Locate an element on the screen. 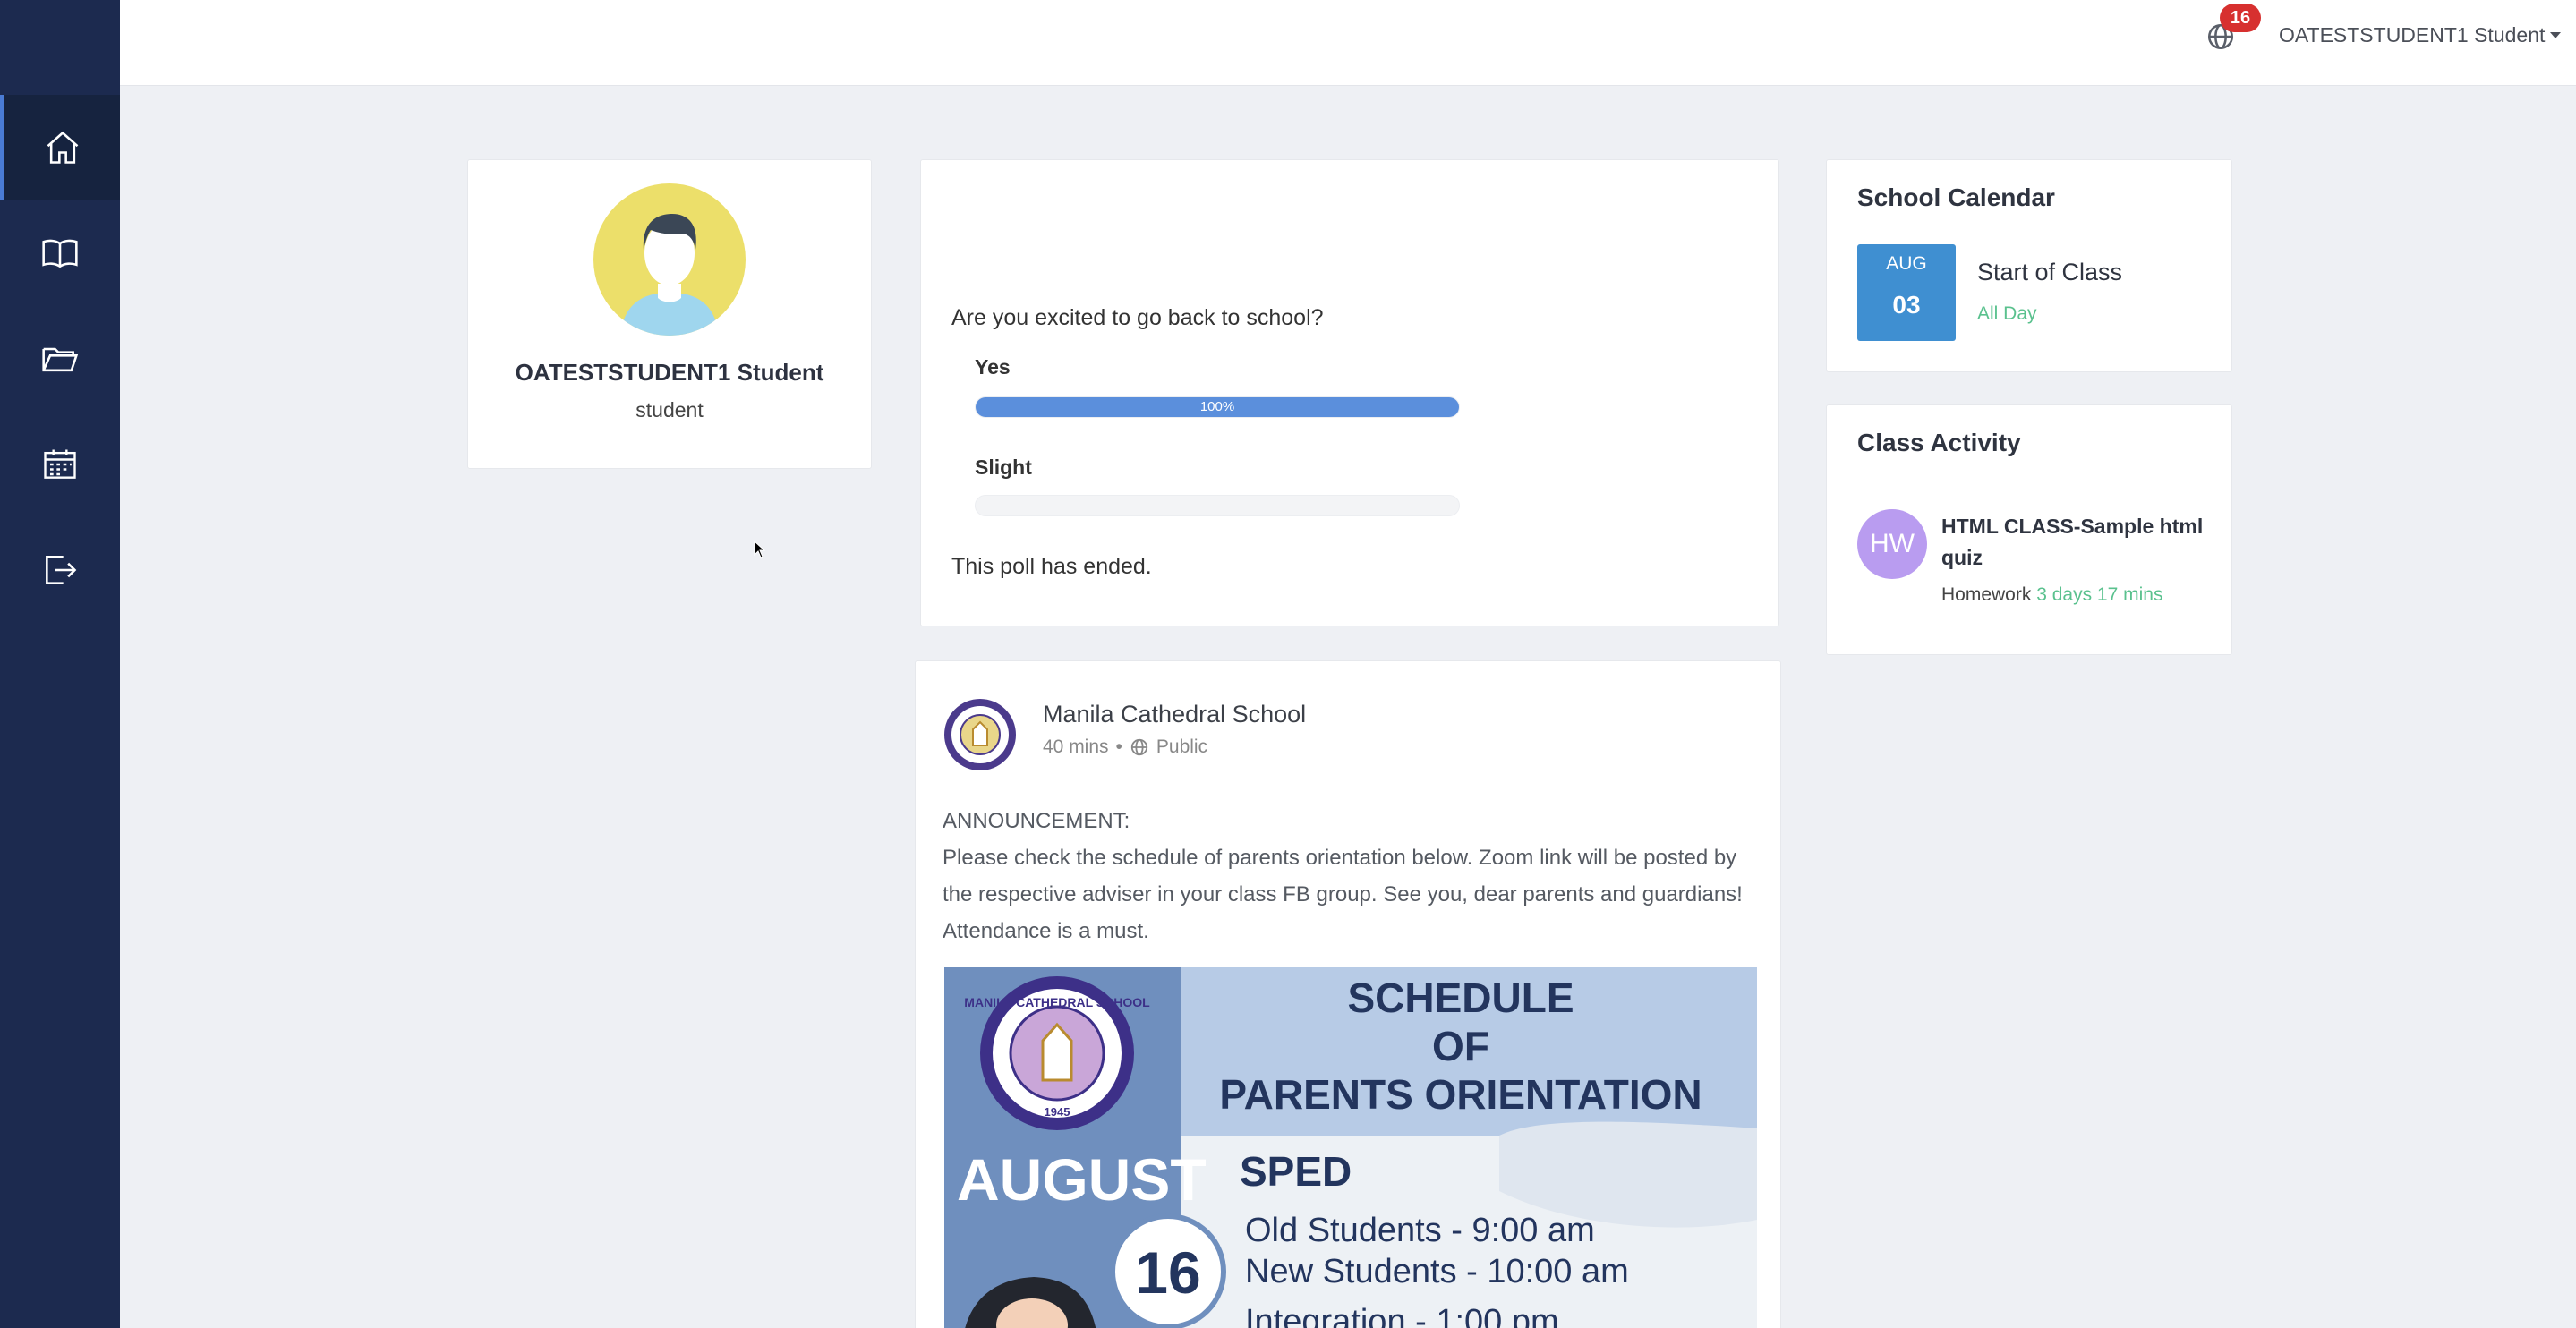 The height and width of the screenshot is (1328, 2576). event-date-box: AUG 03 is located at coordinates (1906, 292).